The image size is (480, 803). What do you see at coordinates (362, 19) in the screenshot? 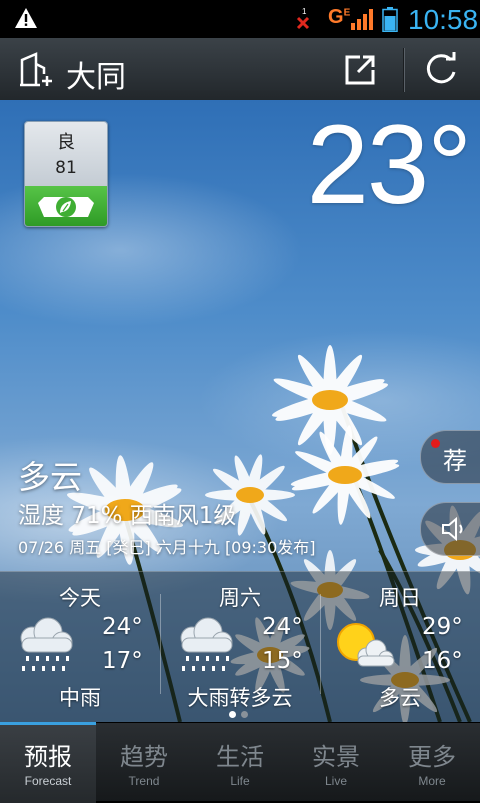
I see `signal-icon` at bounding box center [362, 19].